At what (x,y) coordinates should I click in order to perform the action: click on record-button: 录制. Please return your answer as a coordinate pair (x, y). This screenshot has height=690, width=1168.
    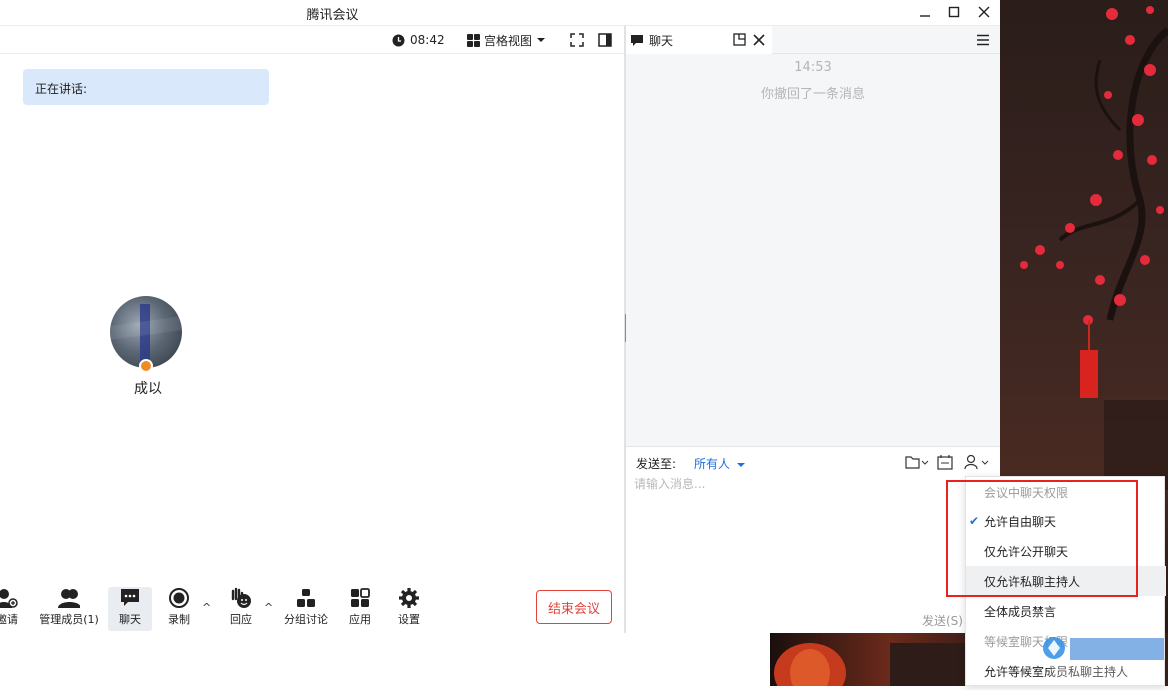
    Looking at the image, I should click on (179, 609).